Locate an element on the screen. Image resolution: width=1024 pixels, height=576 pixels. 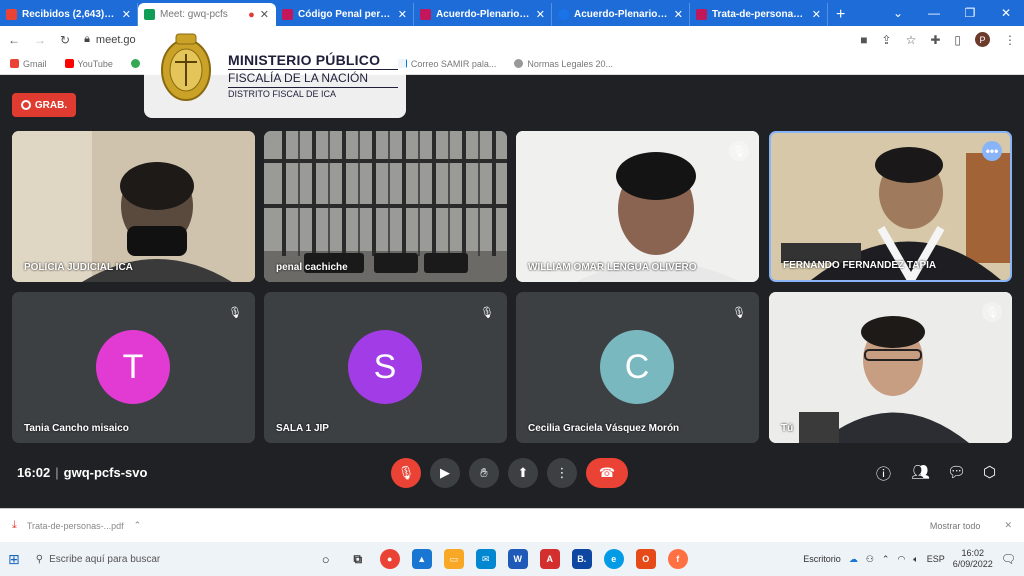
search-placeholder: Escribe aquí para buscar is located at coordinates (105, 559).